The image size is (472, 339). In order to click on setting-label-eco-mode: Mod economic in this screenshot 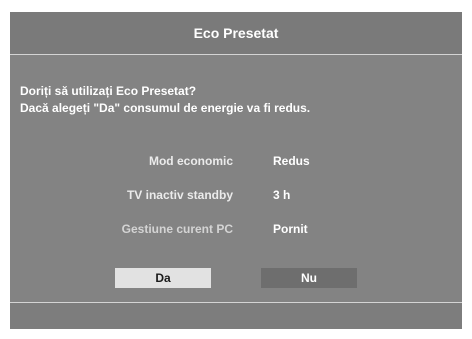, I will do `click(190, 161)`.